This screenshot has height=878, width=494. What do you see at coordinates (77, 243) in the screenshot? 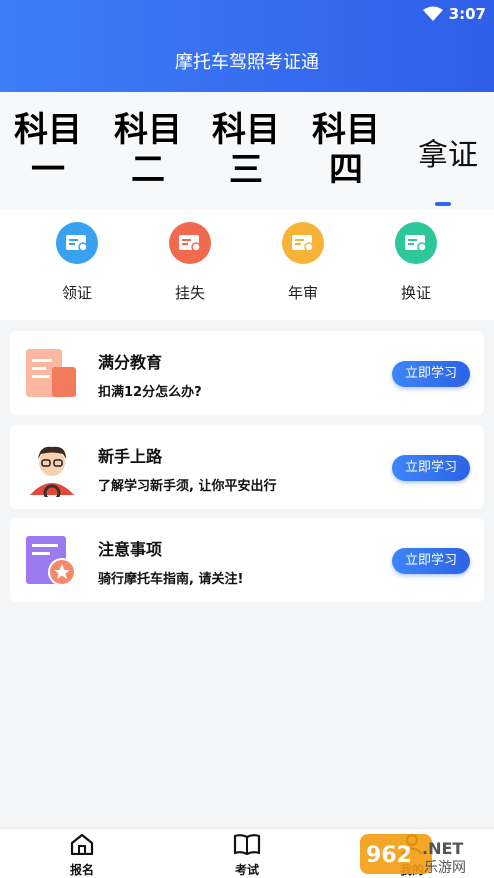
I see `license-icon` at bounding box center [77, 243].